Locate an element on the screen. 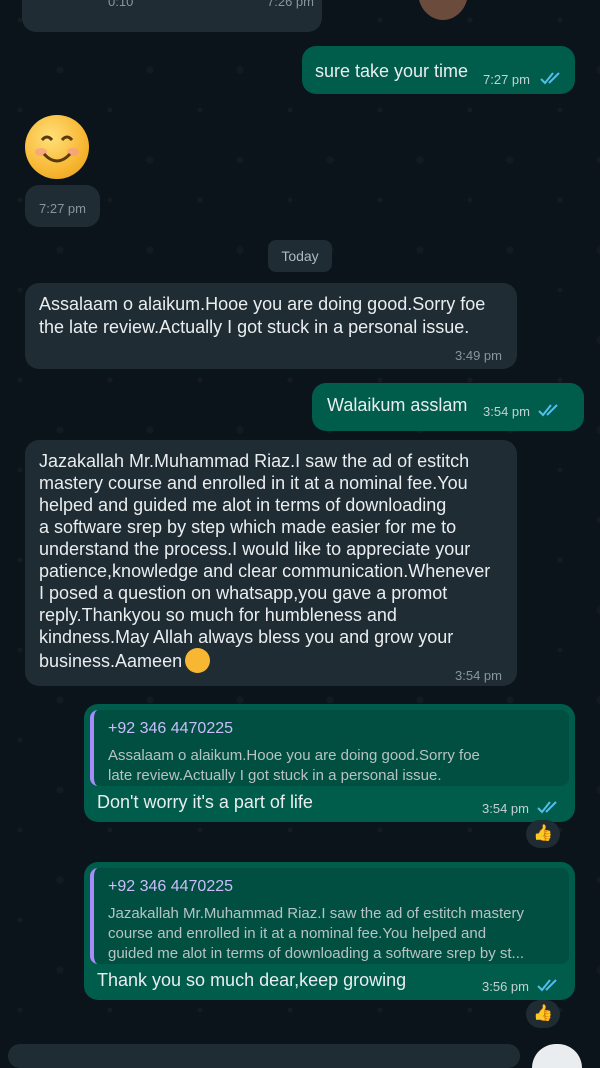  outgoing-message: sure take your time 7:27 pm is located at coordinates (438, 70).